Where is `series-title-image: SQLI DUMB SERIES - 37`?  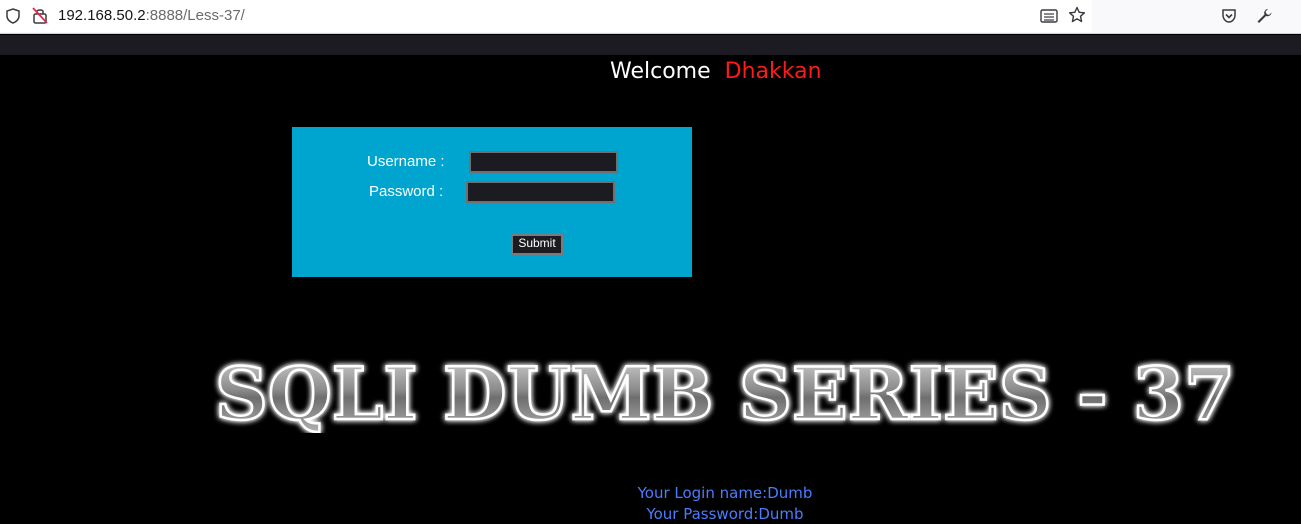
series-title-image: SQLI DUMB SERIES - 37 is located at coordinates (725, 392).